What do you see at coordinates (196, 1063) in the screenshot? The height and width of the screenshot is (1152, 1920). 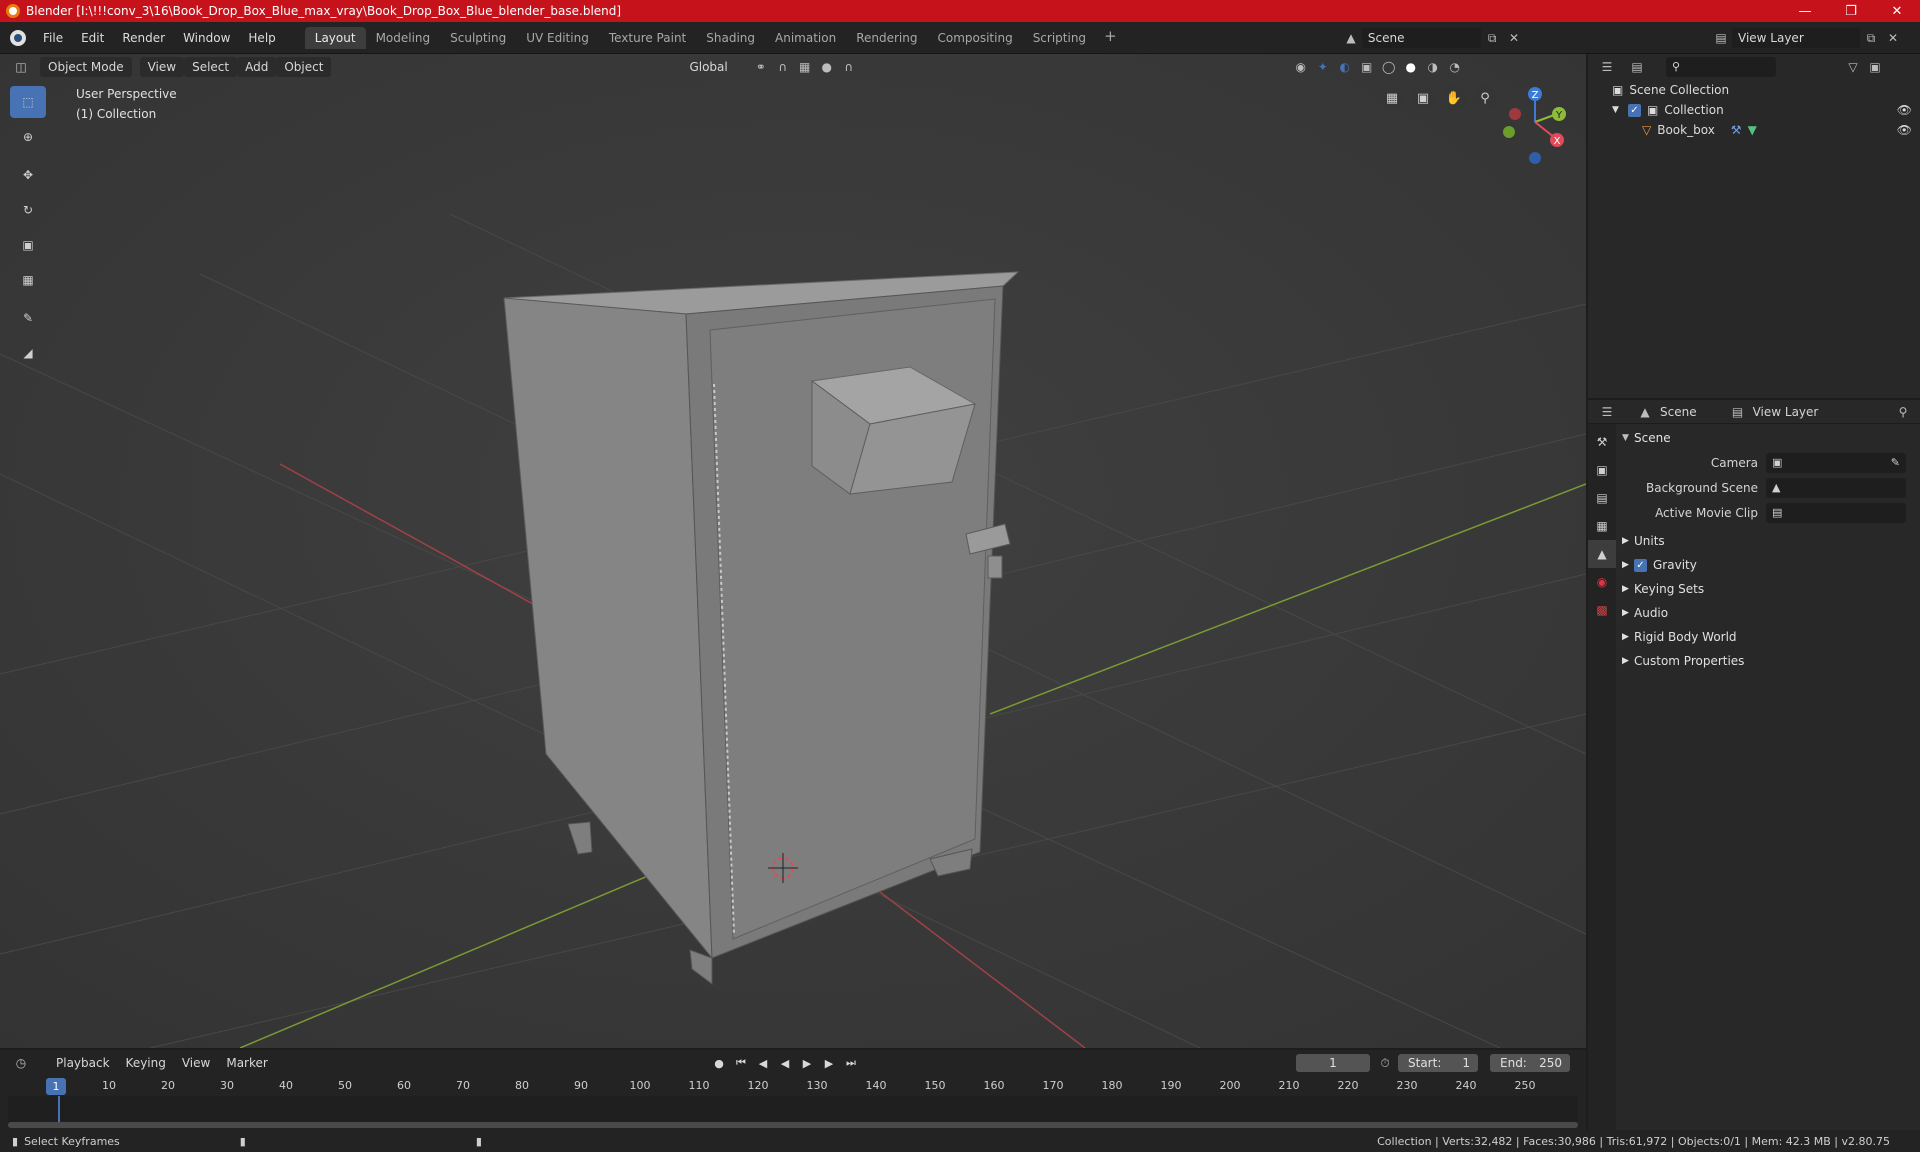 I see `timeline-menu-view: View` at bounding box center [196, 1063].